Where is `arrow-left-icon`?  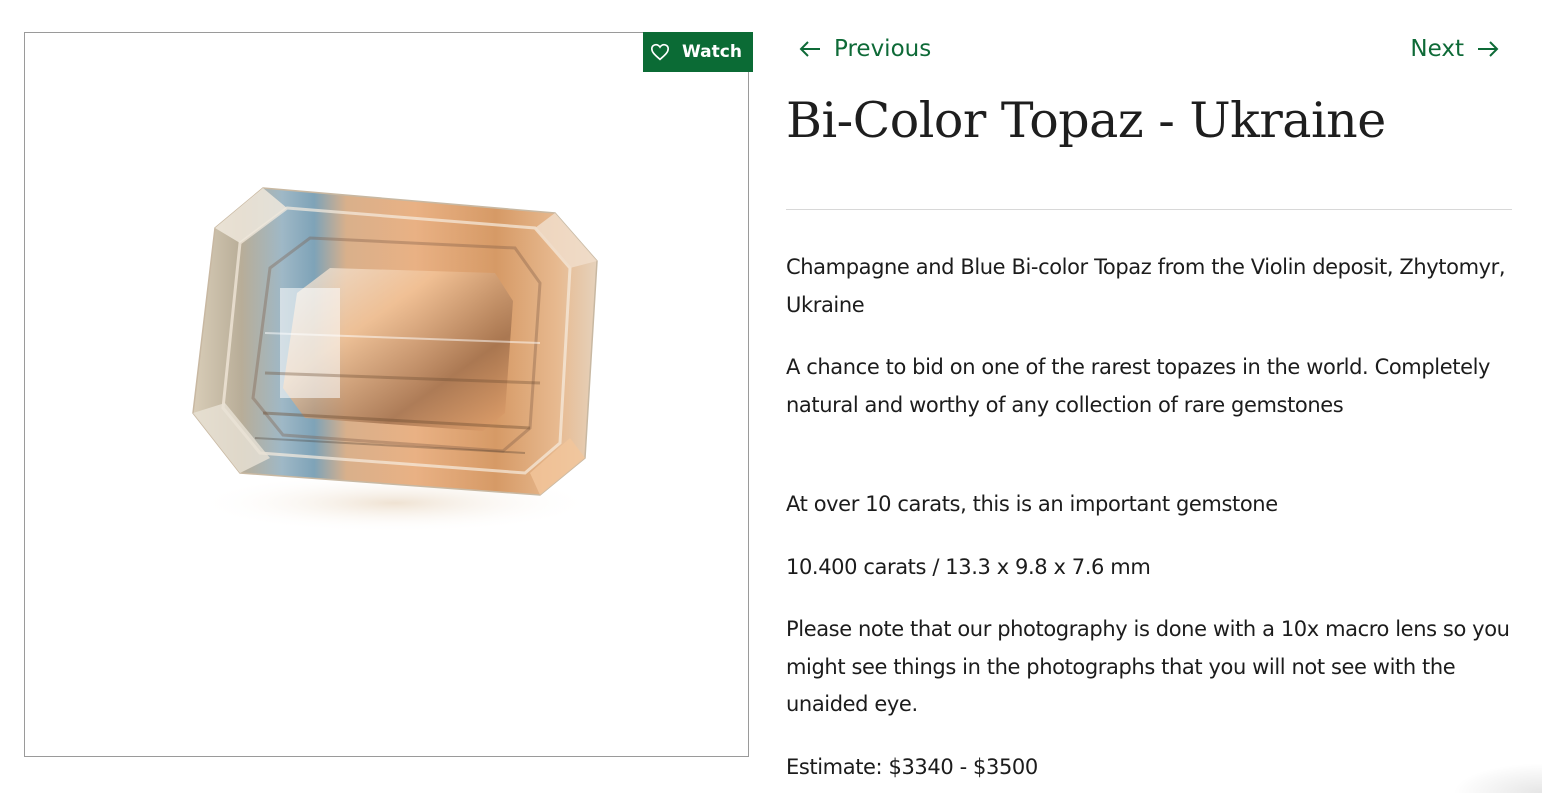
arrow-left-icon is located at coordinates (809, 49).